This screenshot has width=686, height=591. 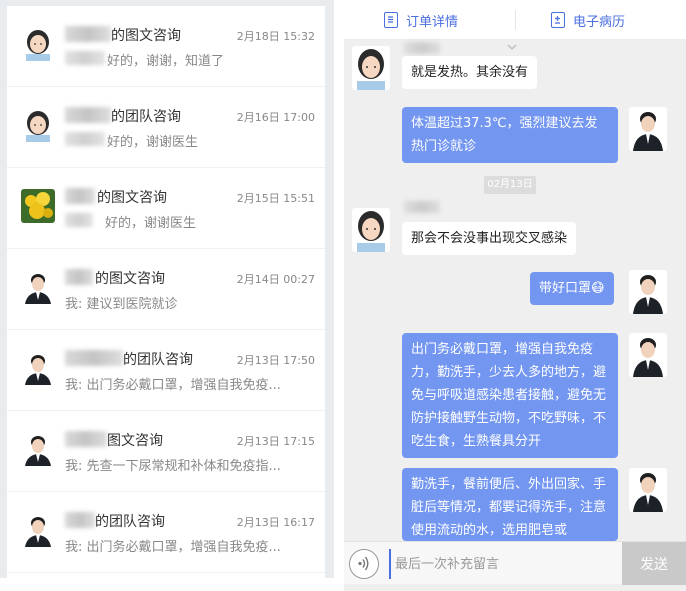 I want to click on chat-tabbar: 订单详情 电子病历, so click(x=515, y=20).